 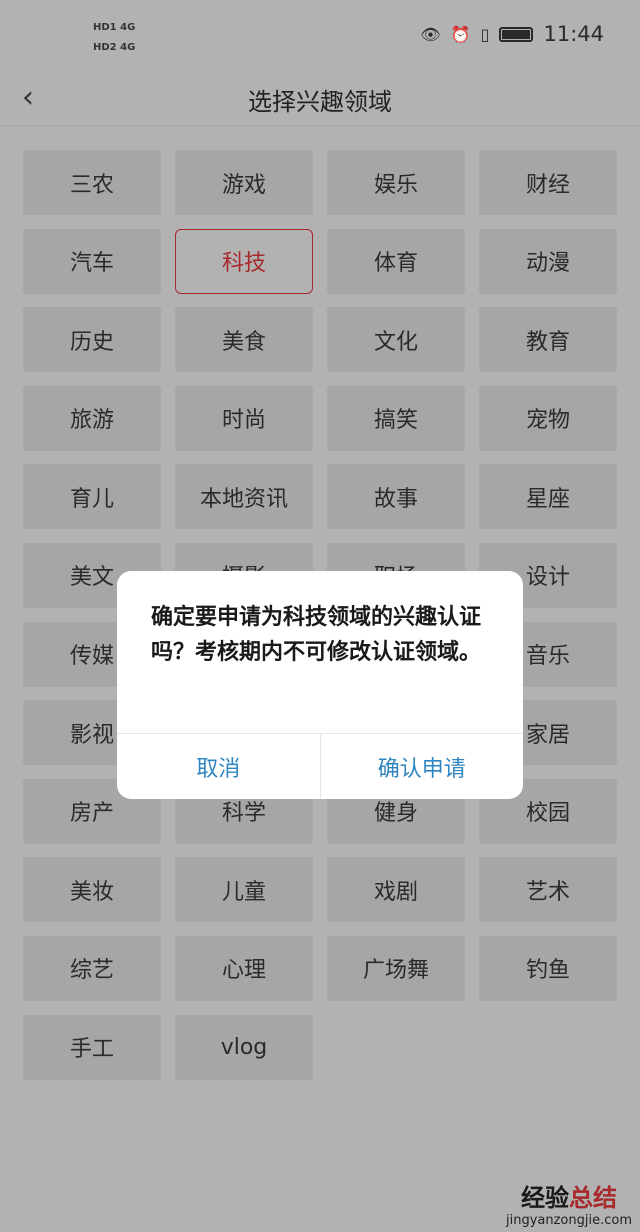 What do you see at coordinates (244, 890) in the screenshot?
I see `category-item: 儿童` at bounding box center [244, 890].